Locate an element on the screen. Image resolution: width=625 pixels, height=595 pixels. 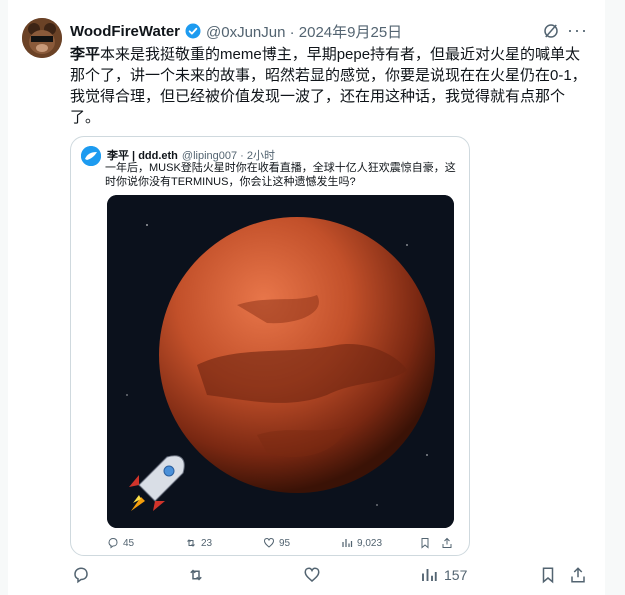
bookmark-button is located at coordinates (548, 575).